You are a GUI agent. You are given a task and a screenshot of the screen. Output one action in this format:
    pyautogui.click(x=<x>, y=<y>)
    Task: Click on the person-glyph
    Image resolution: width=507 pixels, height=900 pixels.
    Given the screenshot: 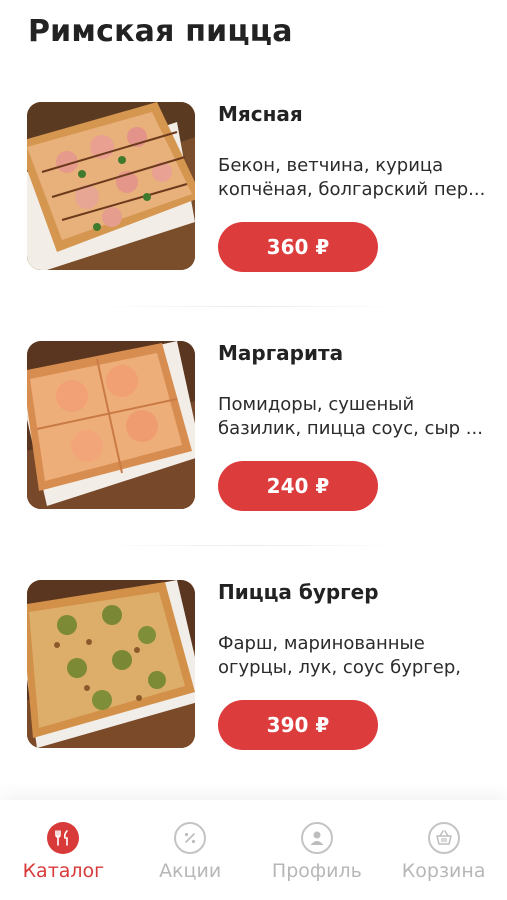 What is the action you would take?
    pyautogui.click(x=317, y=838)
    